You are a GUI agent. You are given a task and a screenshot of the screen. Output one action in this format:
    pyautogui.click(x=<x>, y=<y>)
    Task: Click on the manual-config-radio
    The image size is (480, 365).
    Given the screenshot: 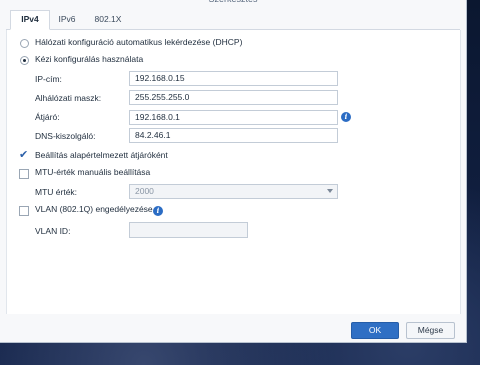 What is the action you would take?
    pyautogui.click(x=24, y=60)
    